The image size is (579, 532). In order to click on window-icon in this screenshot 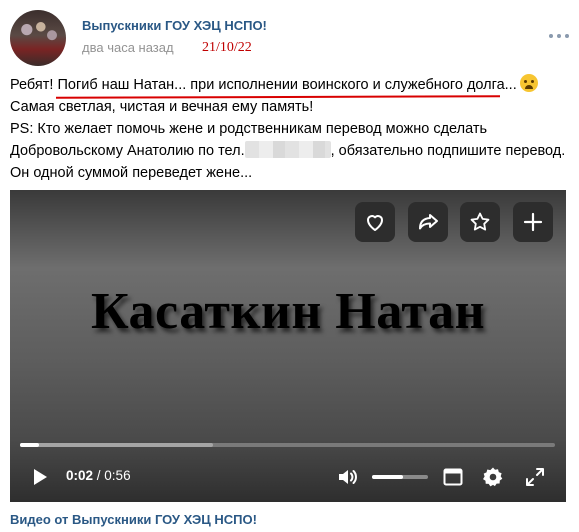, I will do `click(453, 477)`.